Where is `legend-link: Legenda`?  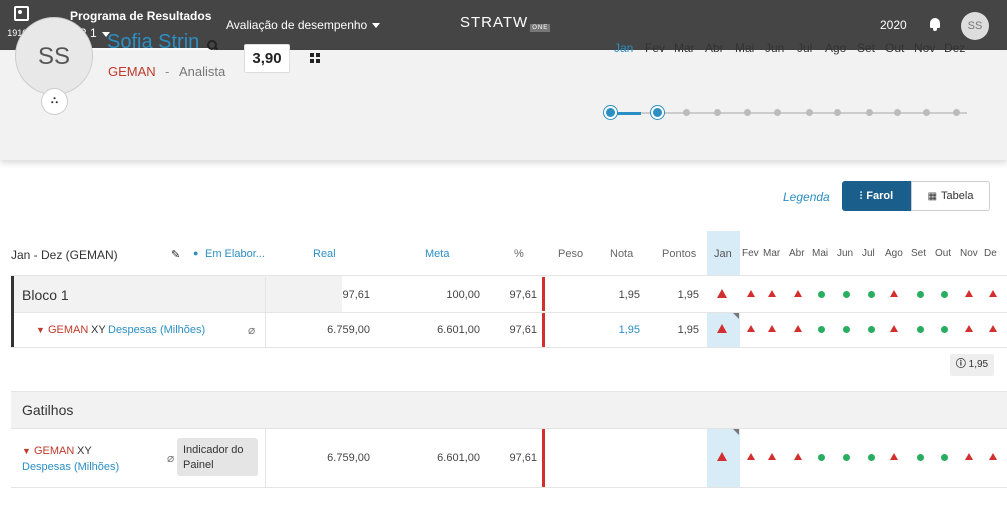 legend-link: Legenda is located at coordinates (806, 197).